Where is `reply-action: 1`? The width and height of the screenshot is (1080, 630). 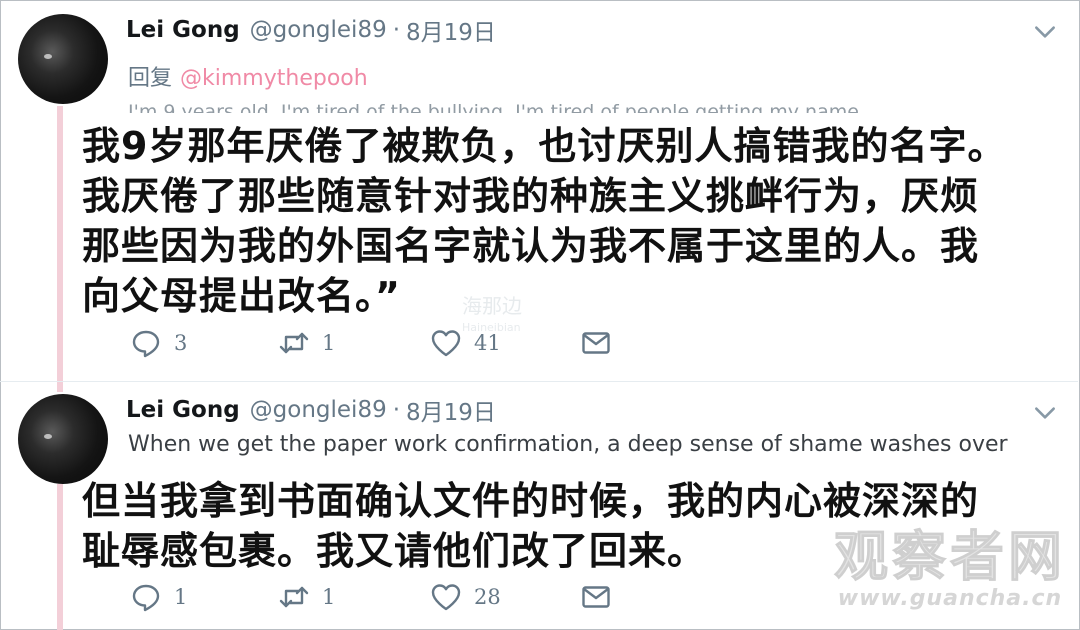 reply-action: 1 is located at coordinates (158, 597).